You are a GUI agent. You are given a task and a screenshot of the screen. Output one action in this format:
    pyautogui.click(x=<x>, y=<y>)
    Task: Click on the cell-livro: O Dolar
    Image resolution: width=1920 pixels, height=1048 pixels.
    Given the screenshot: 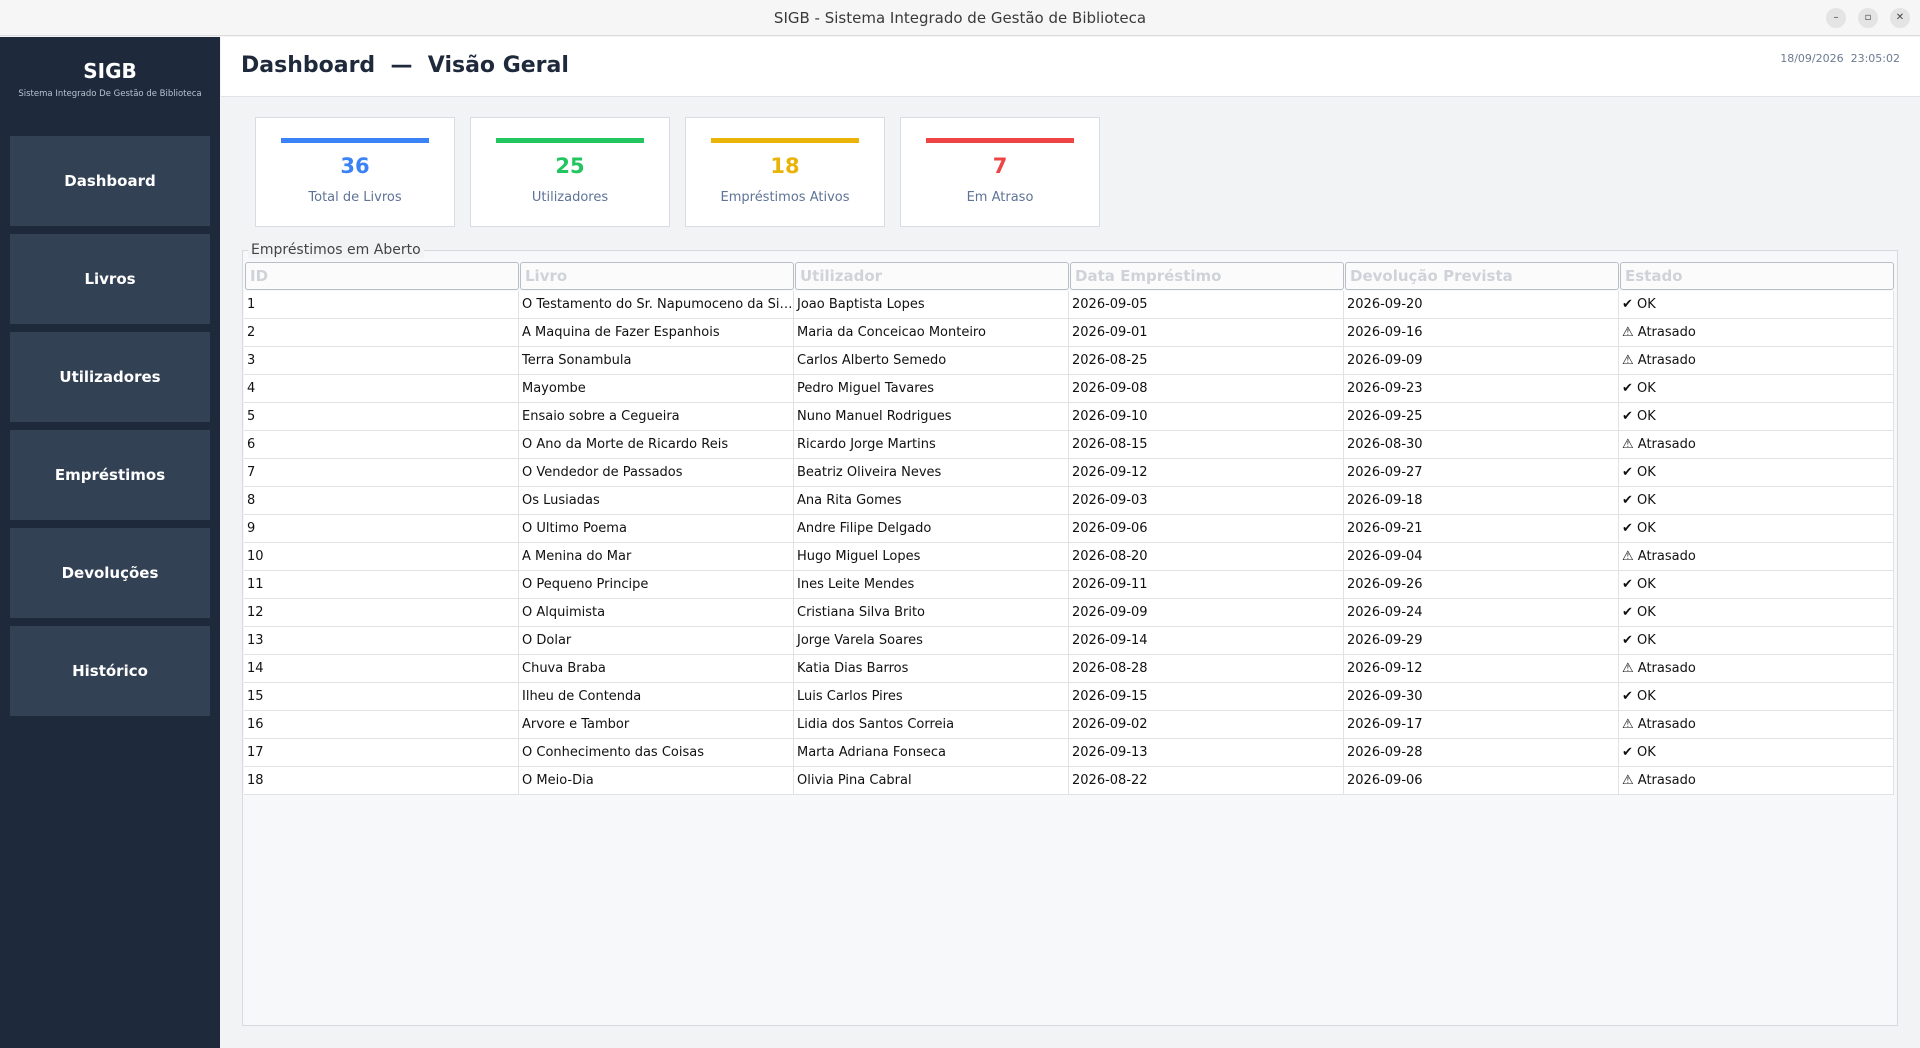 What is the action you would take?
    pyautogui.click(x=656, y=641)
    